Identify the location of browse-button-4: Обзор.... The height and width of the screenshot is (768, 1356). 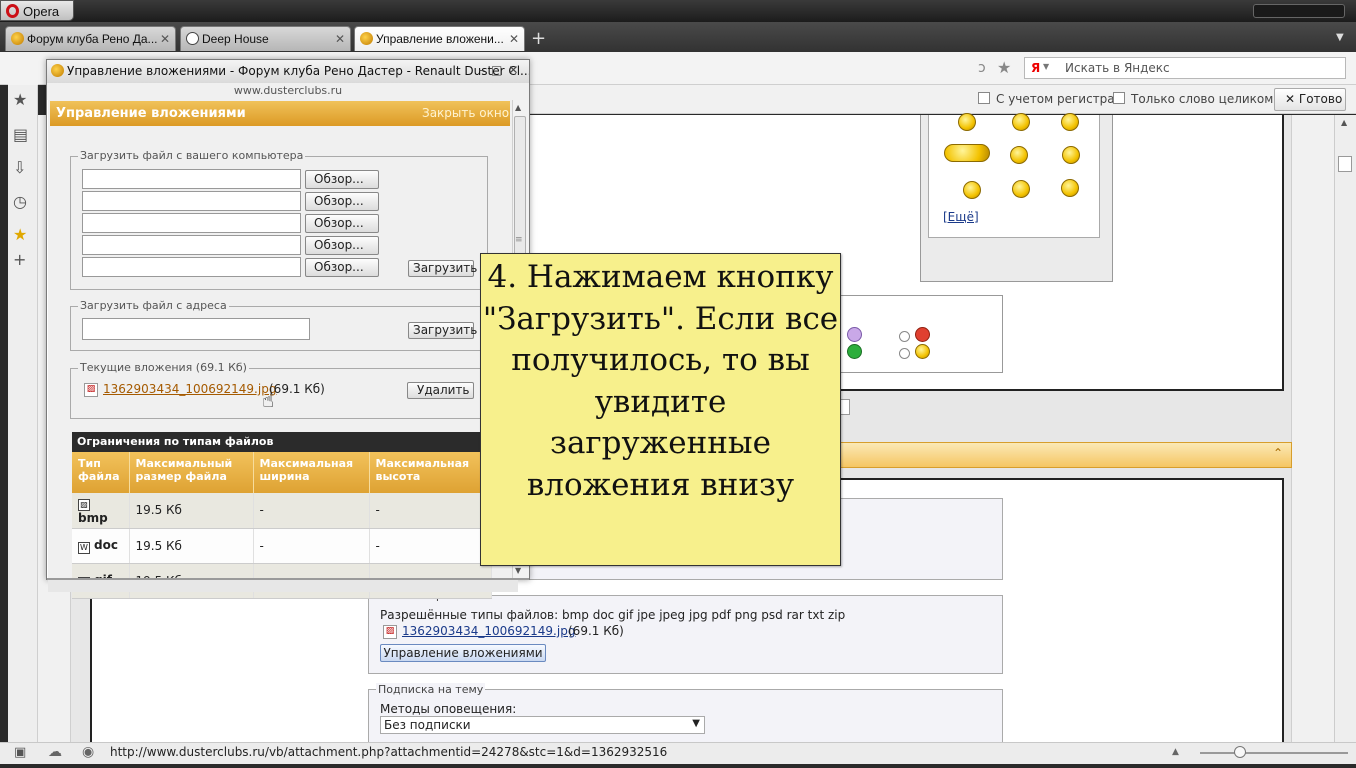
(342, 245).